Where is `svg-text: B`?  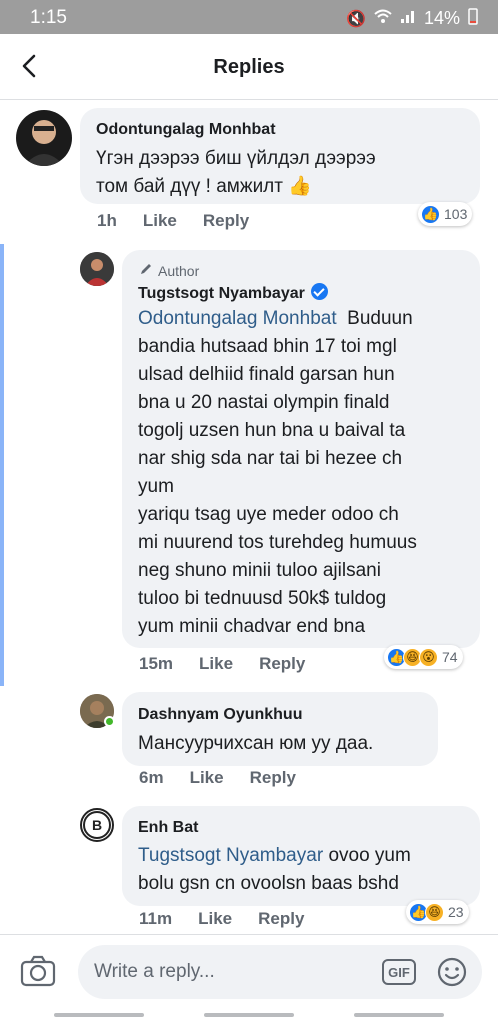
svg-text: B is located at coordinates (97, 825).